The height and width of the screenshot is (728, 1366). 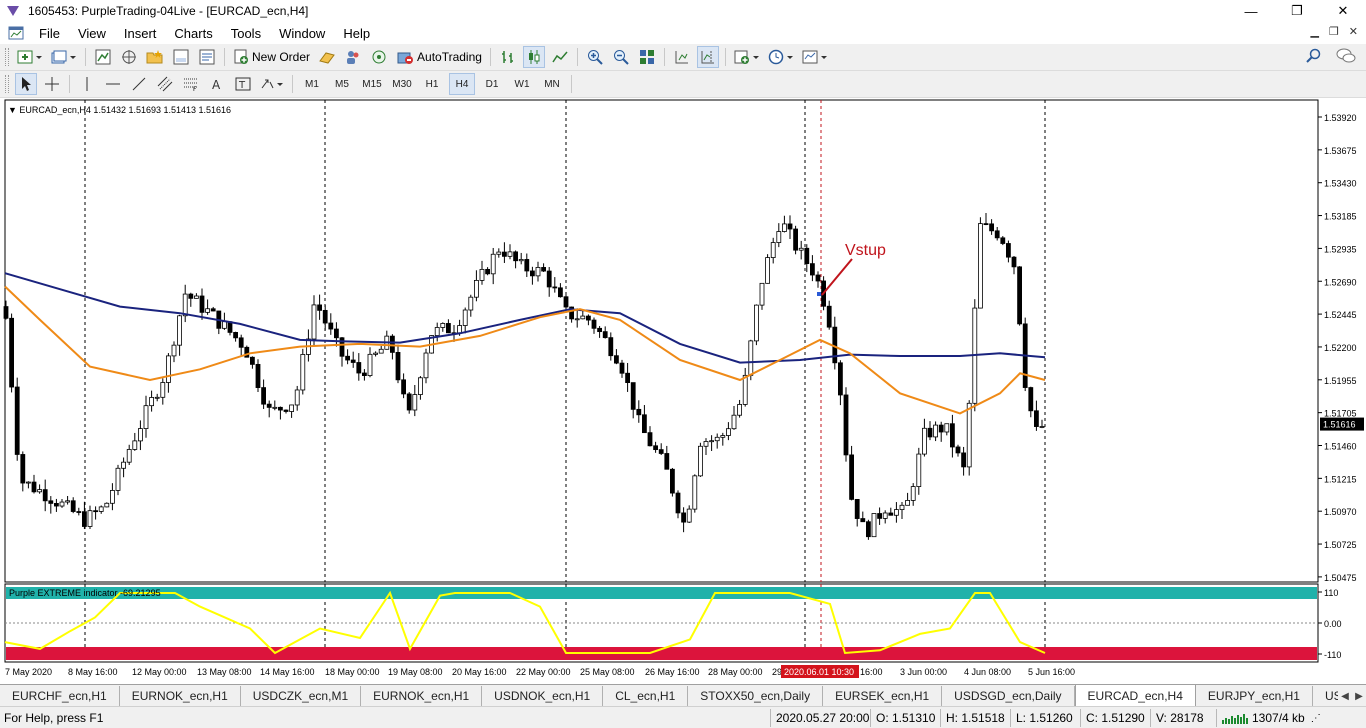 What do you see at coordinates (129, 57) in the screenshot?
I see `data-window-button` at bounding box center [129, 57].